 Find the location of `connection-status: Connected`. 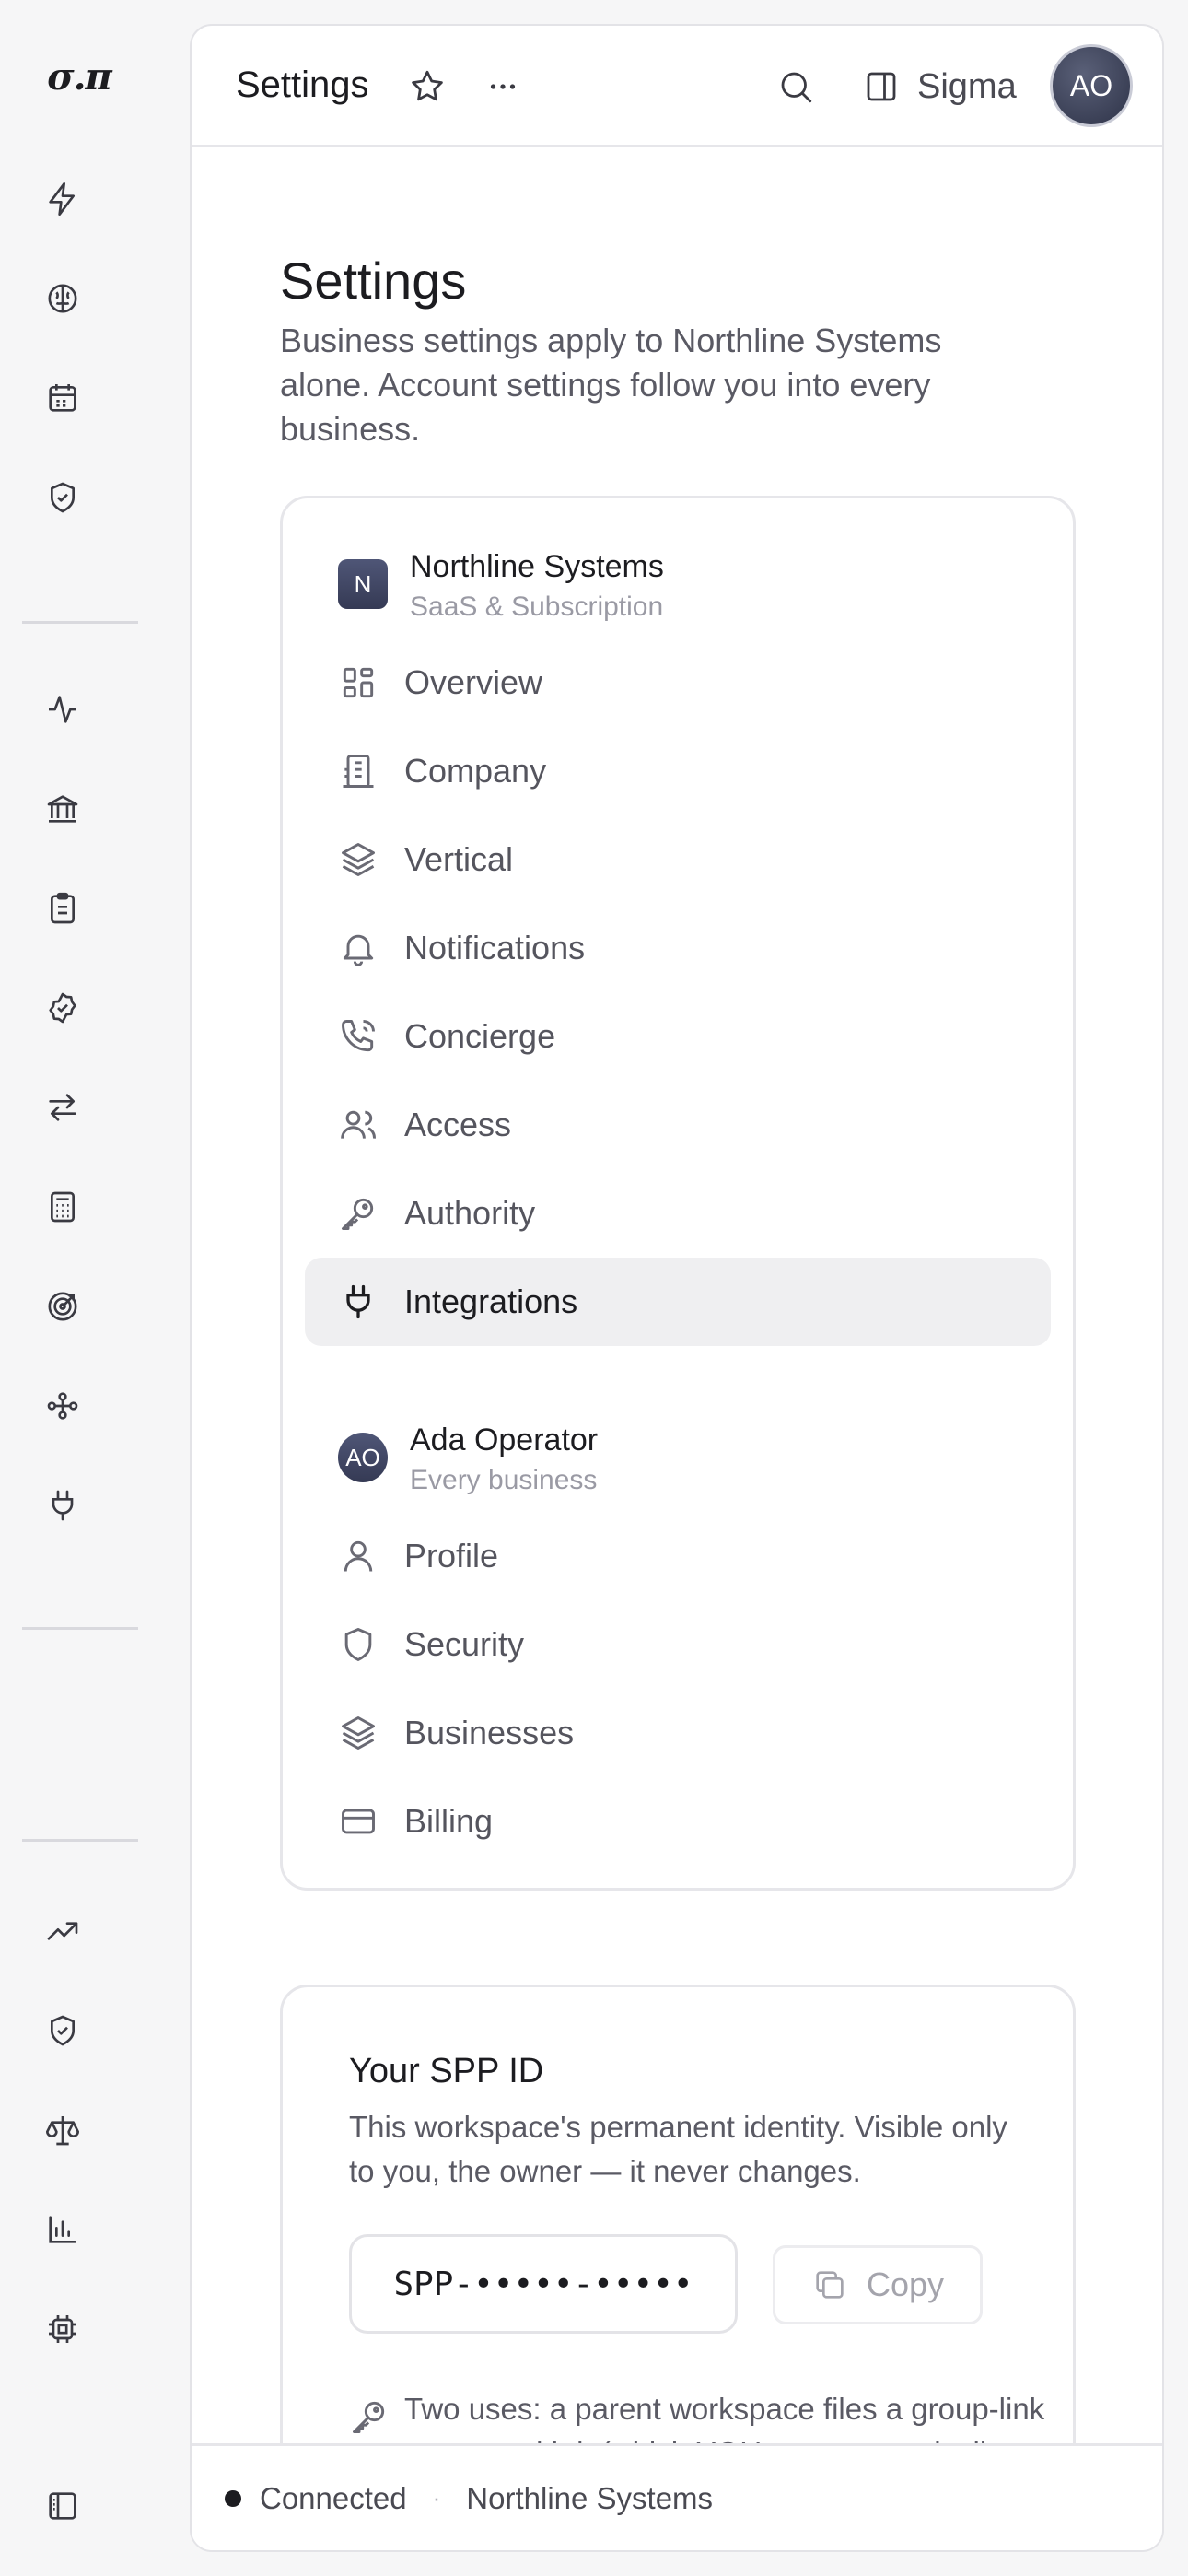

connection-status: Connected is located at coordinates (333, 2497).